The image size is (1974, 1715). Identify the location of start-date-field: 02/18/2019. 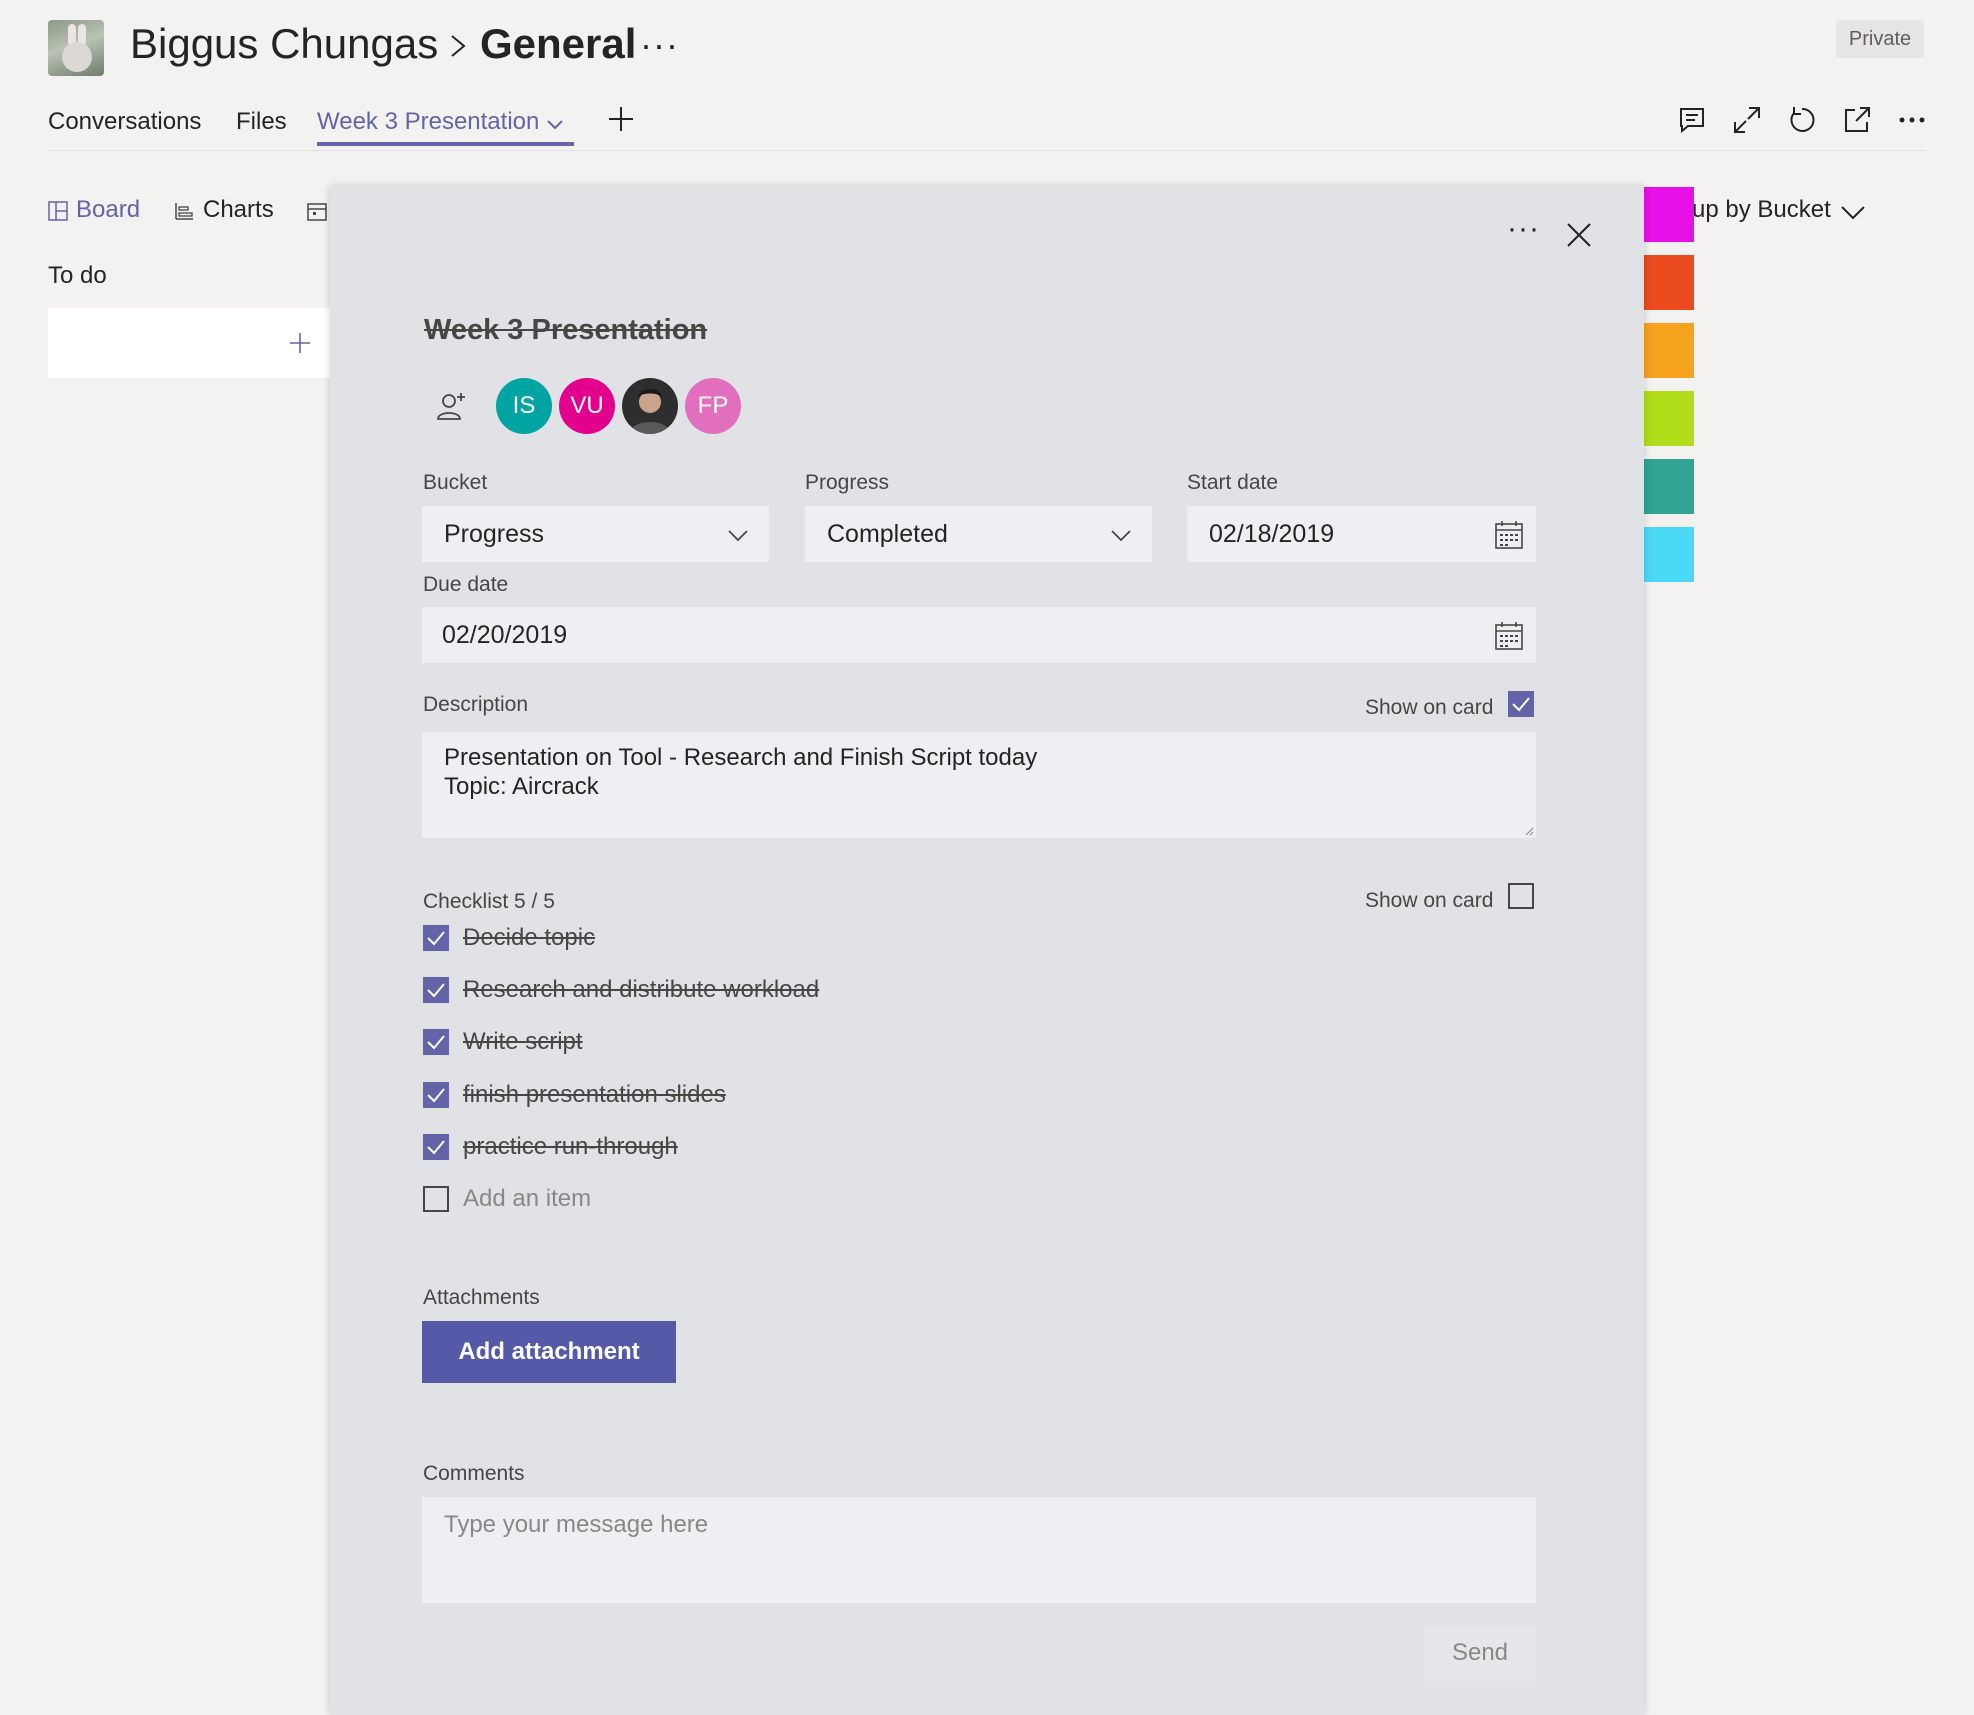
(1361, 534).